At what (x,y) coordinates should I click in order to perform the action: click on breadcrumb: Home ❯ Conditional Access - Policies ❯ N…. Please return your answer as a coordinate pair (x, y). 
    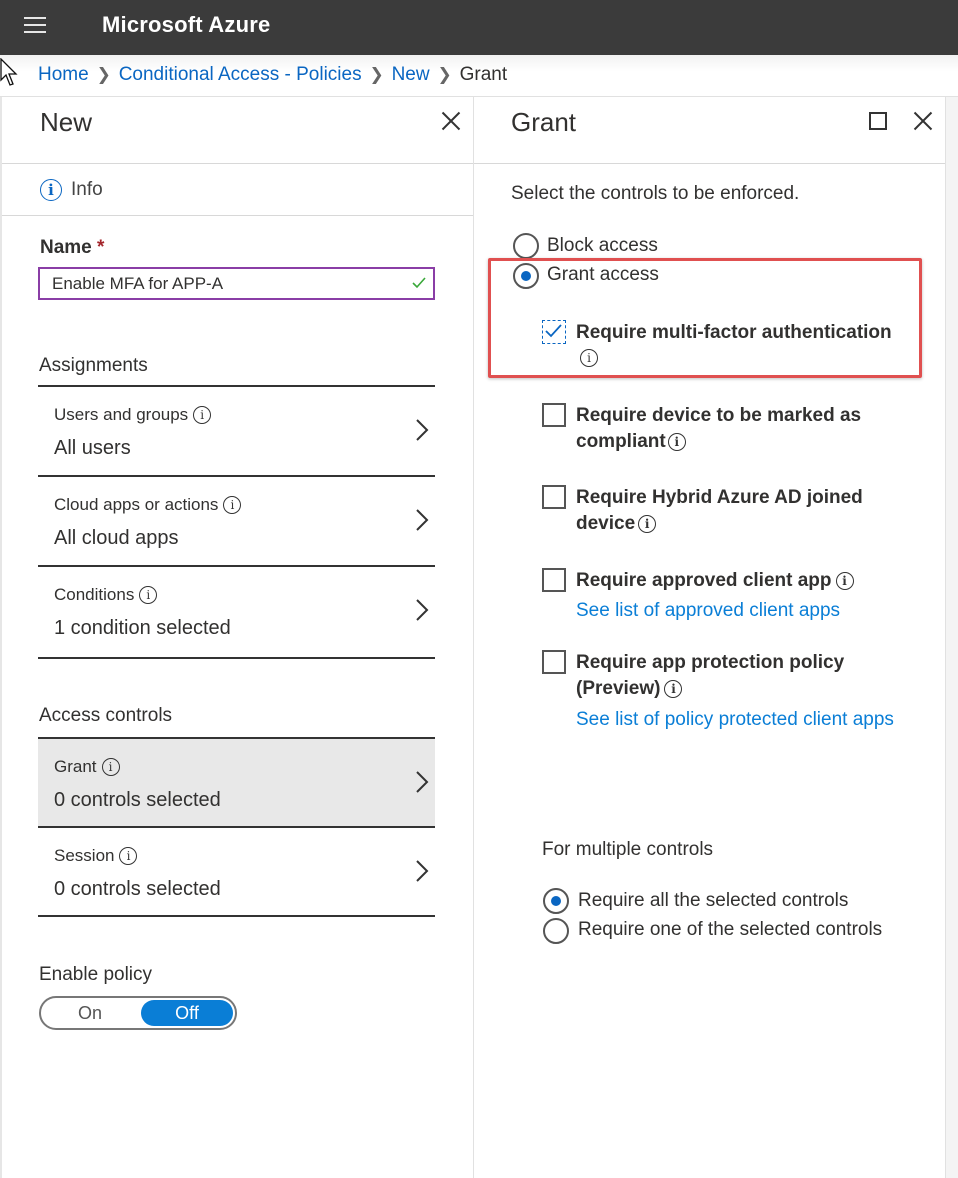
    Looking at the image, I should click on (272, 75).